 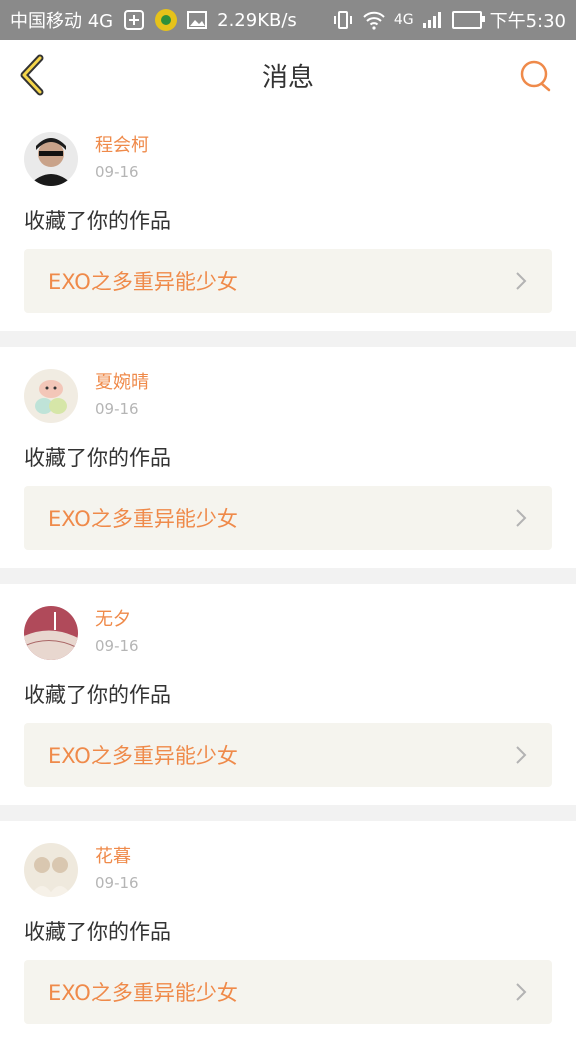 What do you see at coordinates (117, 857) in the screenshot?
I see `username: 花暮` at bounding box center [117, 857].